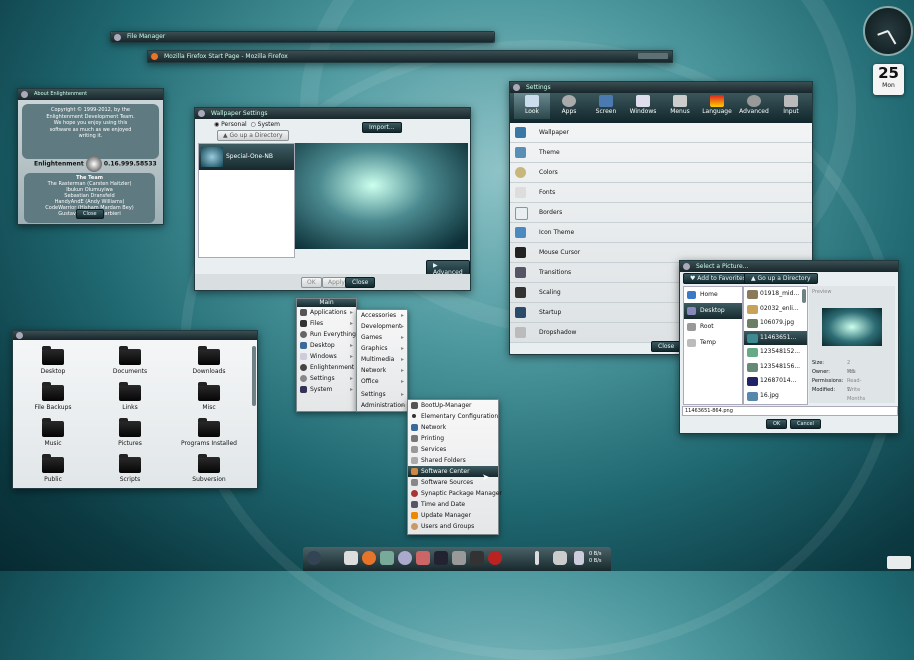 The width and height of the screenshot is (914, 660). What do you see at coordinates (643, 106) in the screenshot?
I see `tab-windows: Windows` at bounding box center [643, 106].